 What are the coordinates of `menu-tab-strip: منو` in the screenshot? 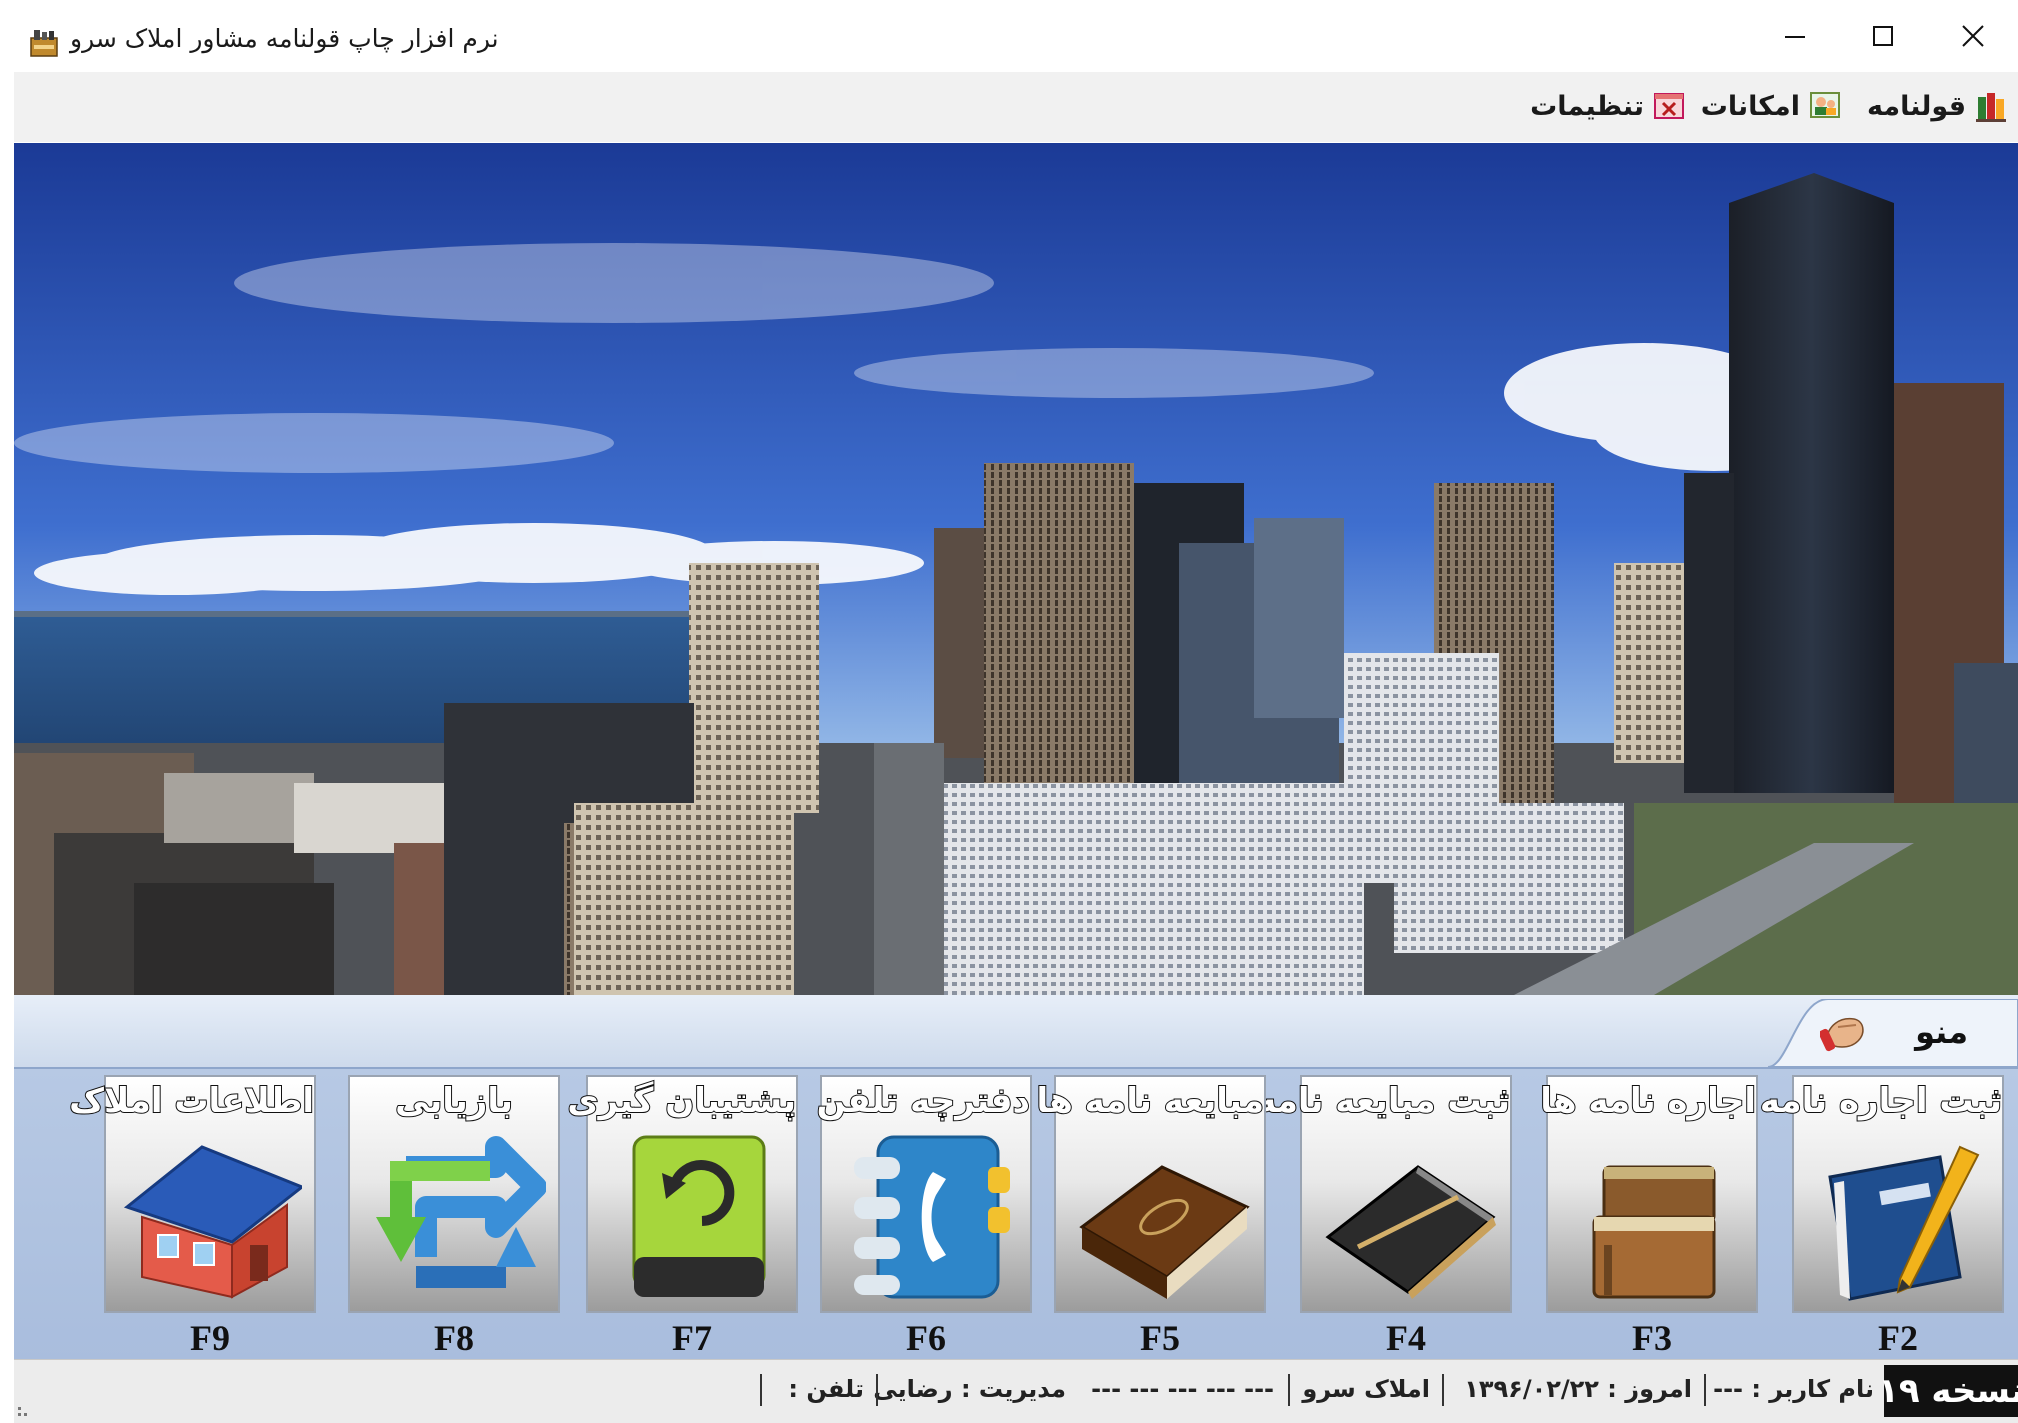 It's located at (1016, 1031).